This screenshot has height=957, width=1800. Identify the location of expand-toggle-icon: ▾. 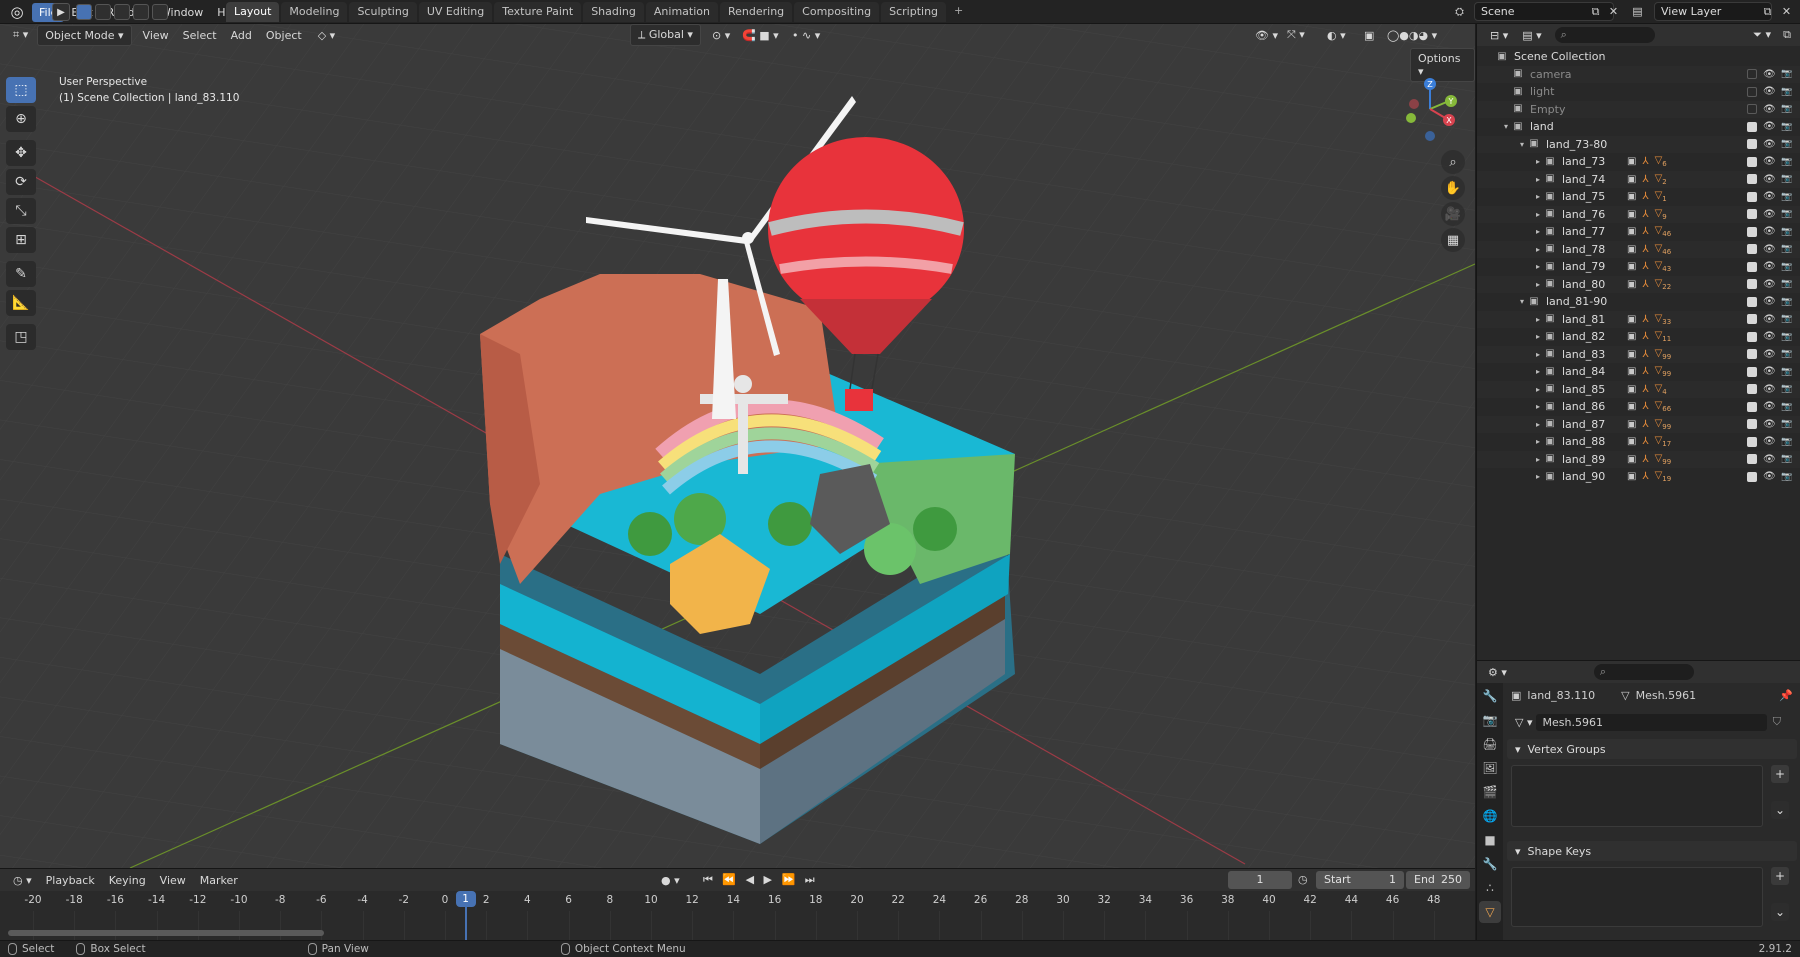
(1506, 126).